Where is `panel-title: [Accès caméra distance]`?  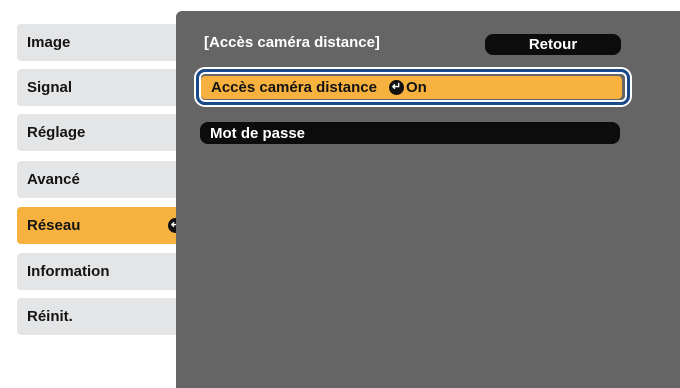 panel-title: [Accès caméra distance] is located at coordinates (292, 42).